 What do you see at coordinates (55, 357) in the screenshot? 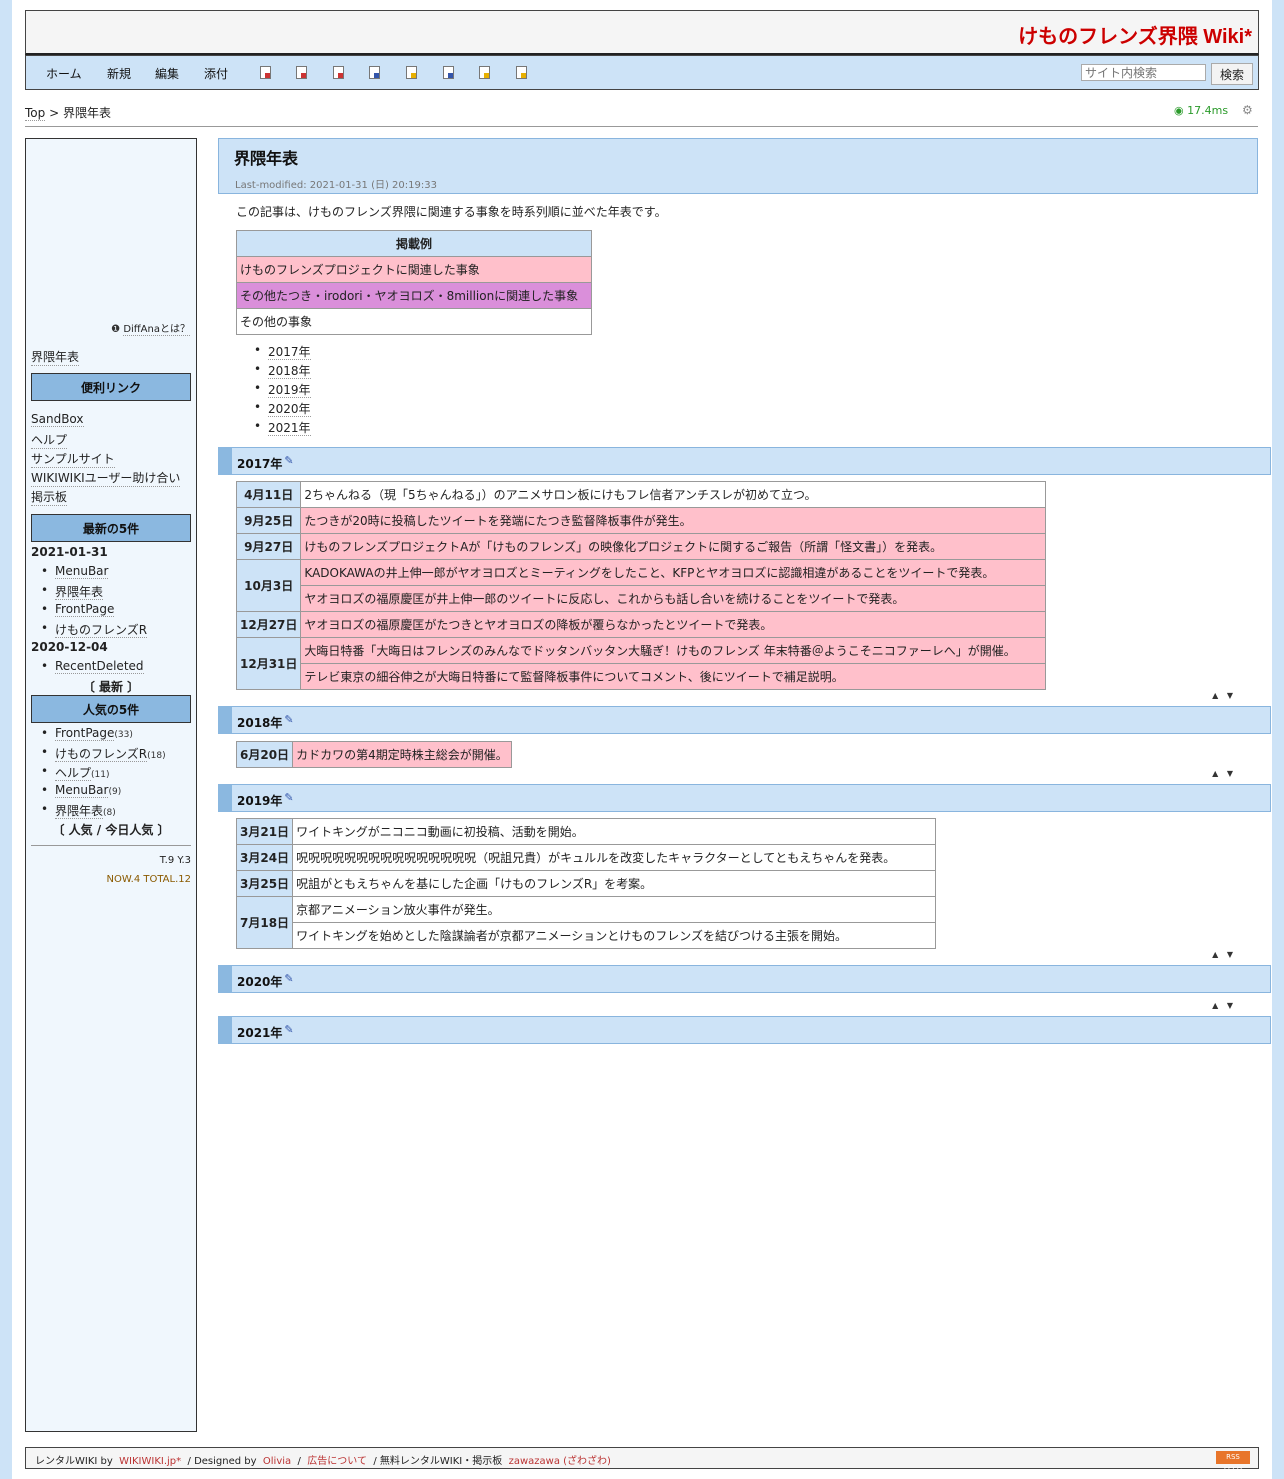
I see `sidebar-page-link: 界隈年表` at bounding box center [55, 357].